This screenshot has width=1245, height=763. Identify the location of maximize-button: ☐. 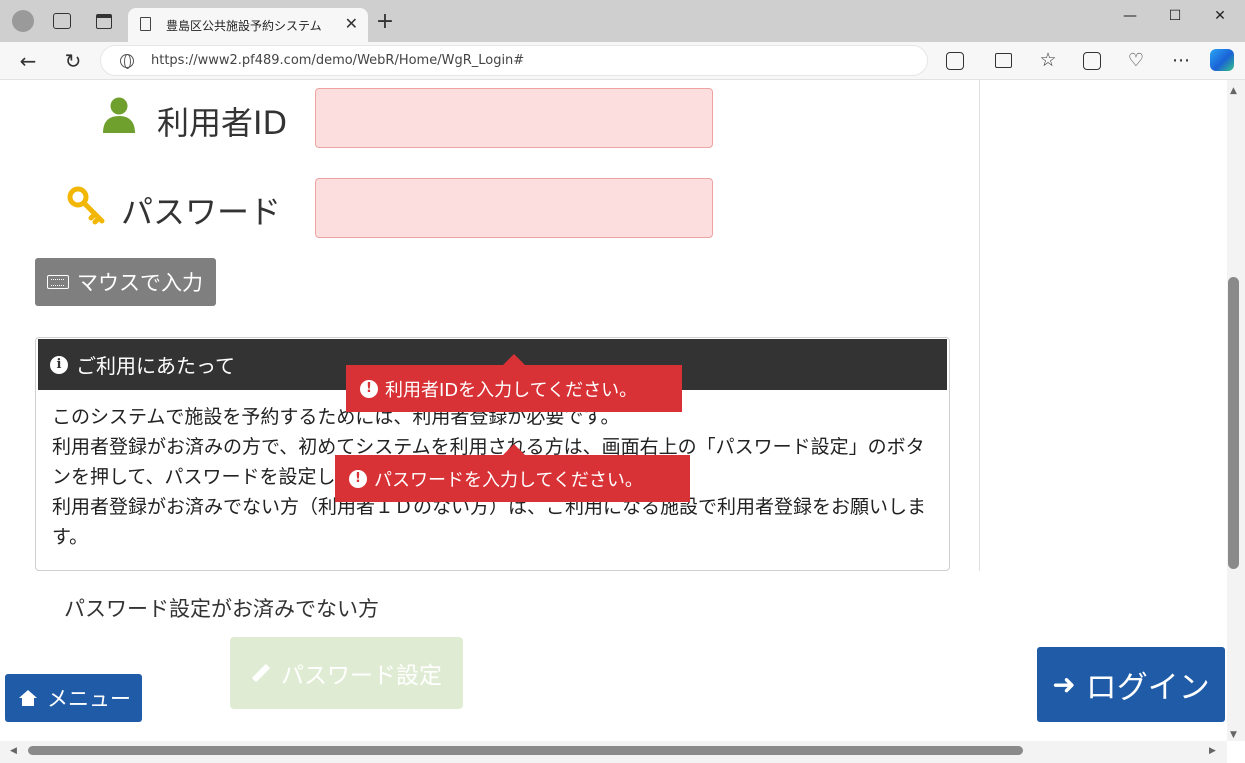
(1175, 16).